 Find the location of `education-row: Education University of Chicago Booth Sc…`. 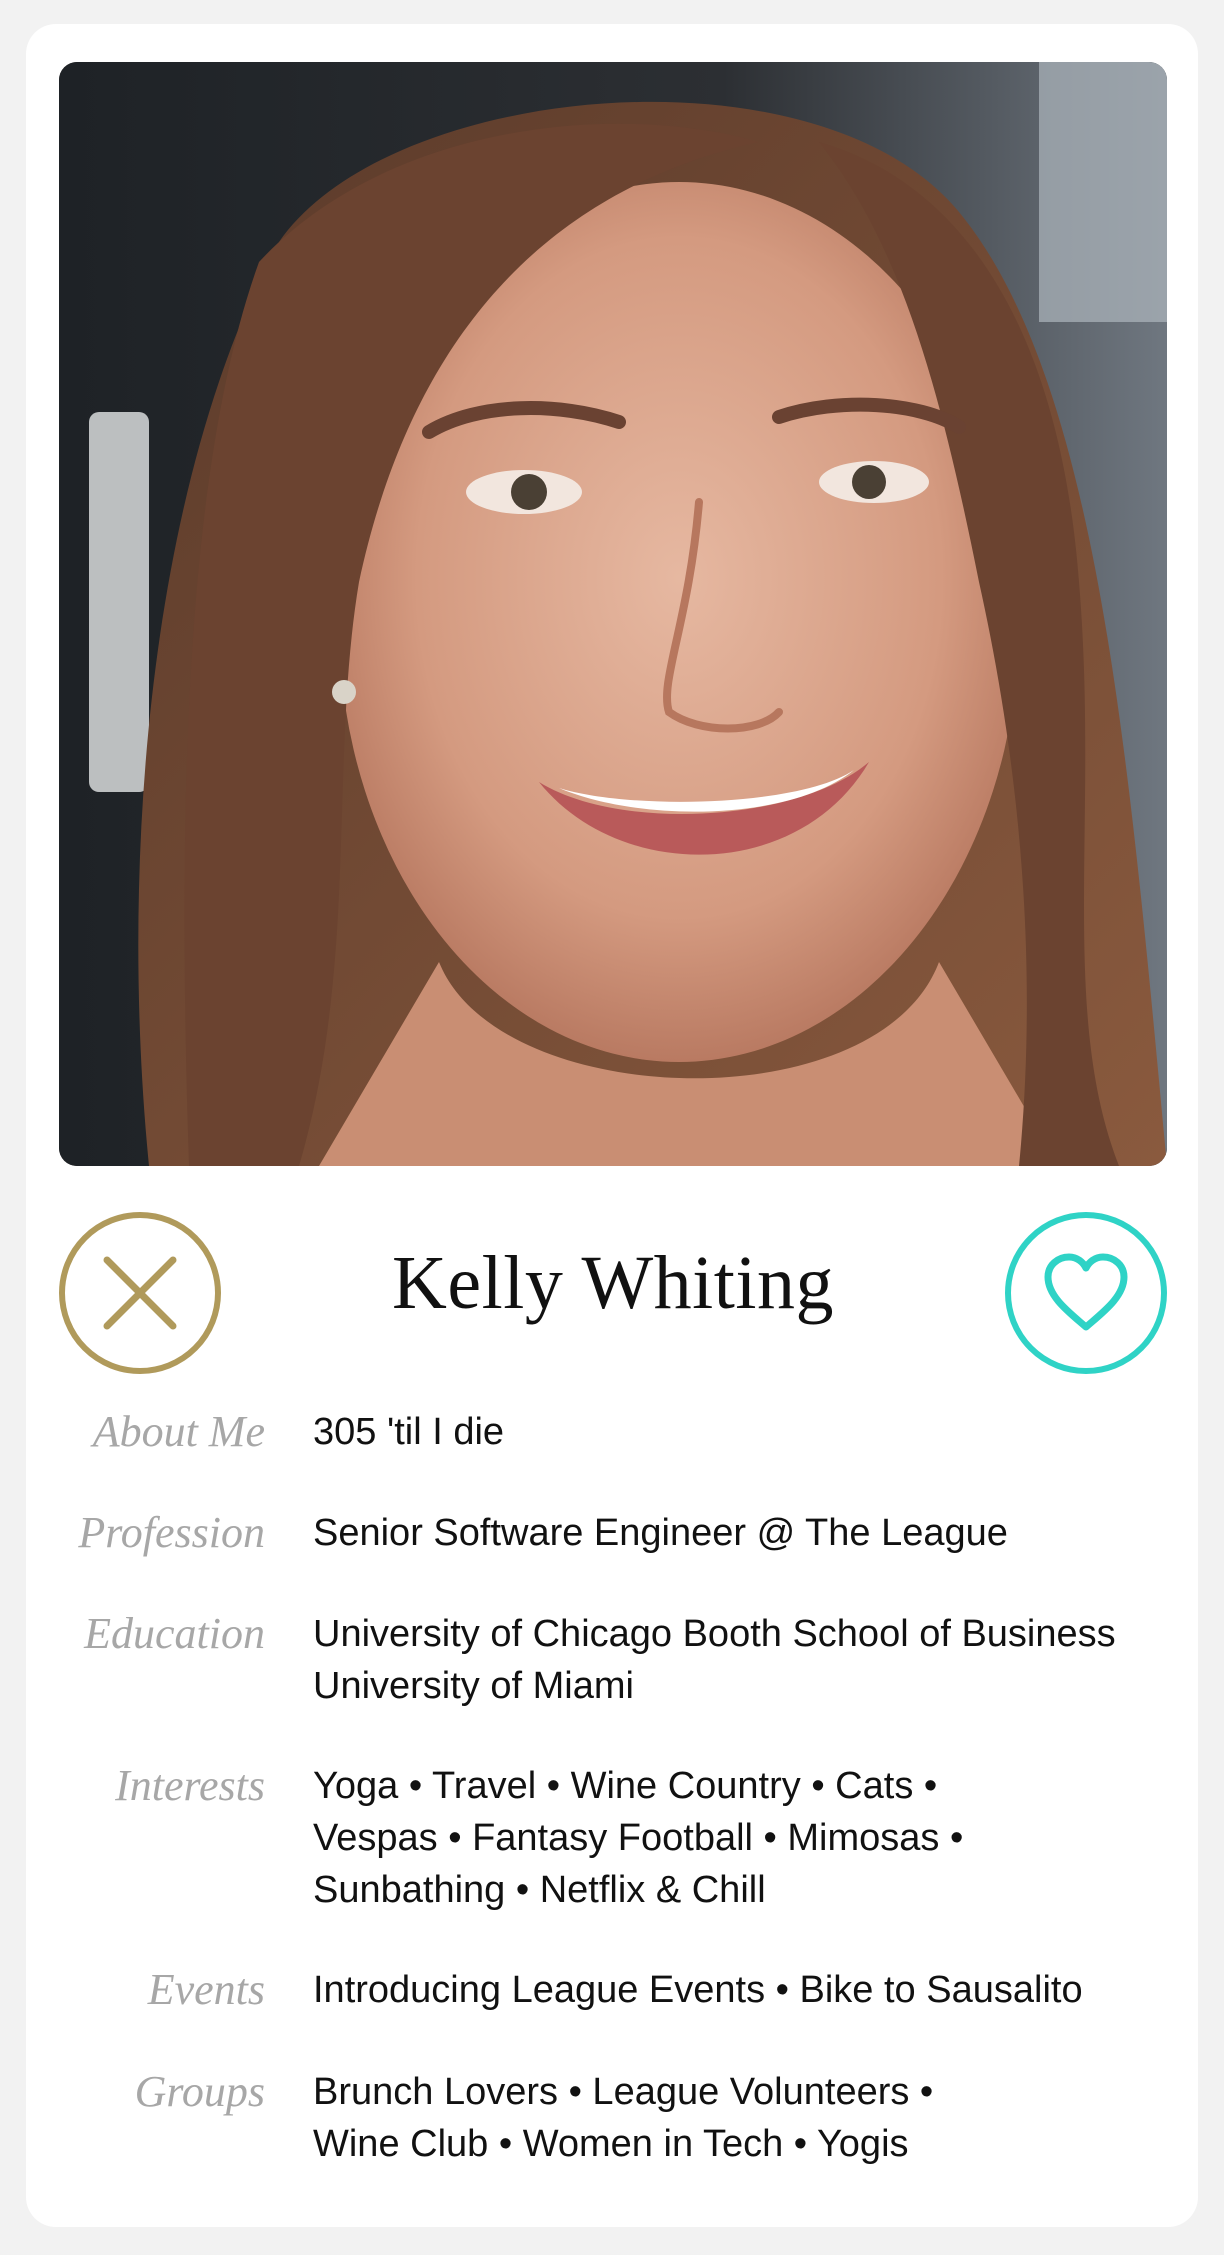

education-row: Education University of Chicago Booth Sc… is located at coordinates (613, 1660).